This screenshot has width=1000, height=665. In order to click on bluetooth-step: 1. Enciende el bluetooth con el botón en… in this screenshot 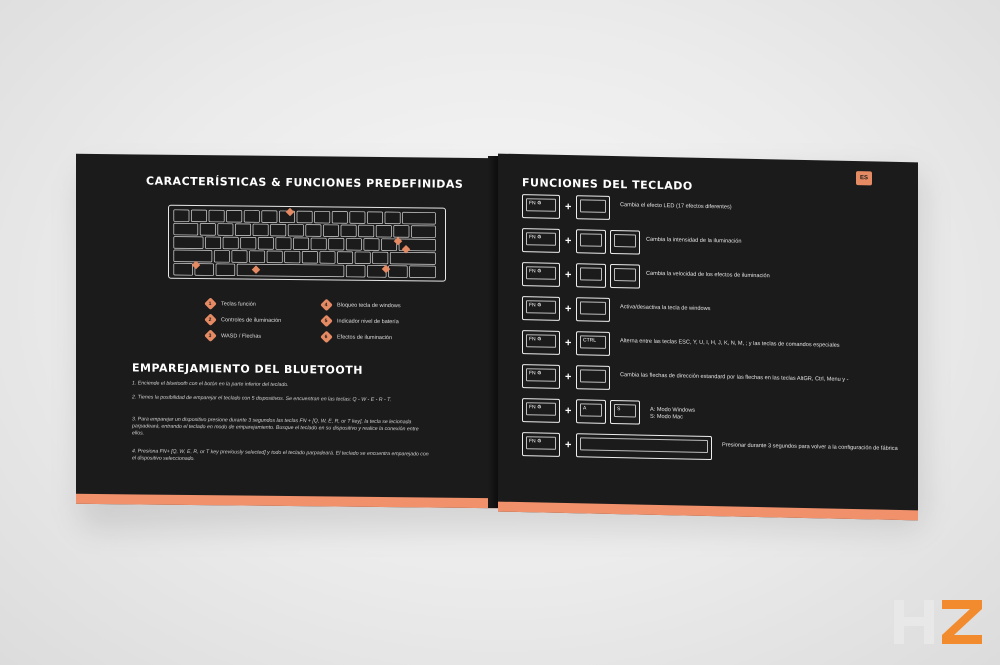, I will do `click(210, 384)`.